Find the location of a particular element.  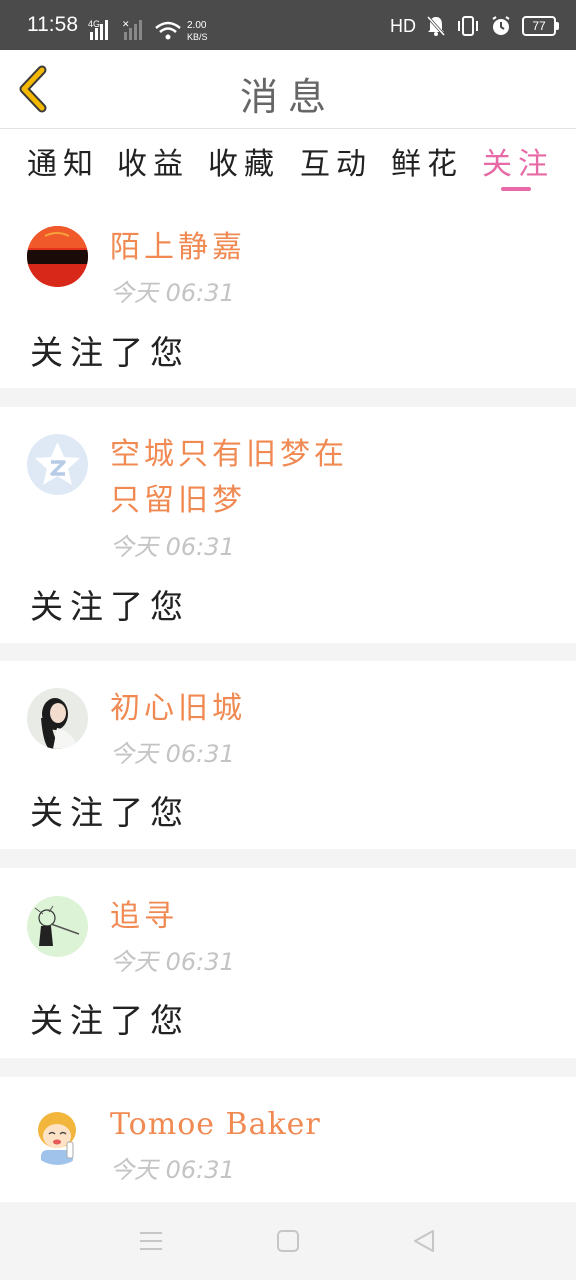

list-item: Tomoe Baker 今天 06:31 is located at coordinates (288, 1139).